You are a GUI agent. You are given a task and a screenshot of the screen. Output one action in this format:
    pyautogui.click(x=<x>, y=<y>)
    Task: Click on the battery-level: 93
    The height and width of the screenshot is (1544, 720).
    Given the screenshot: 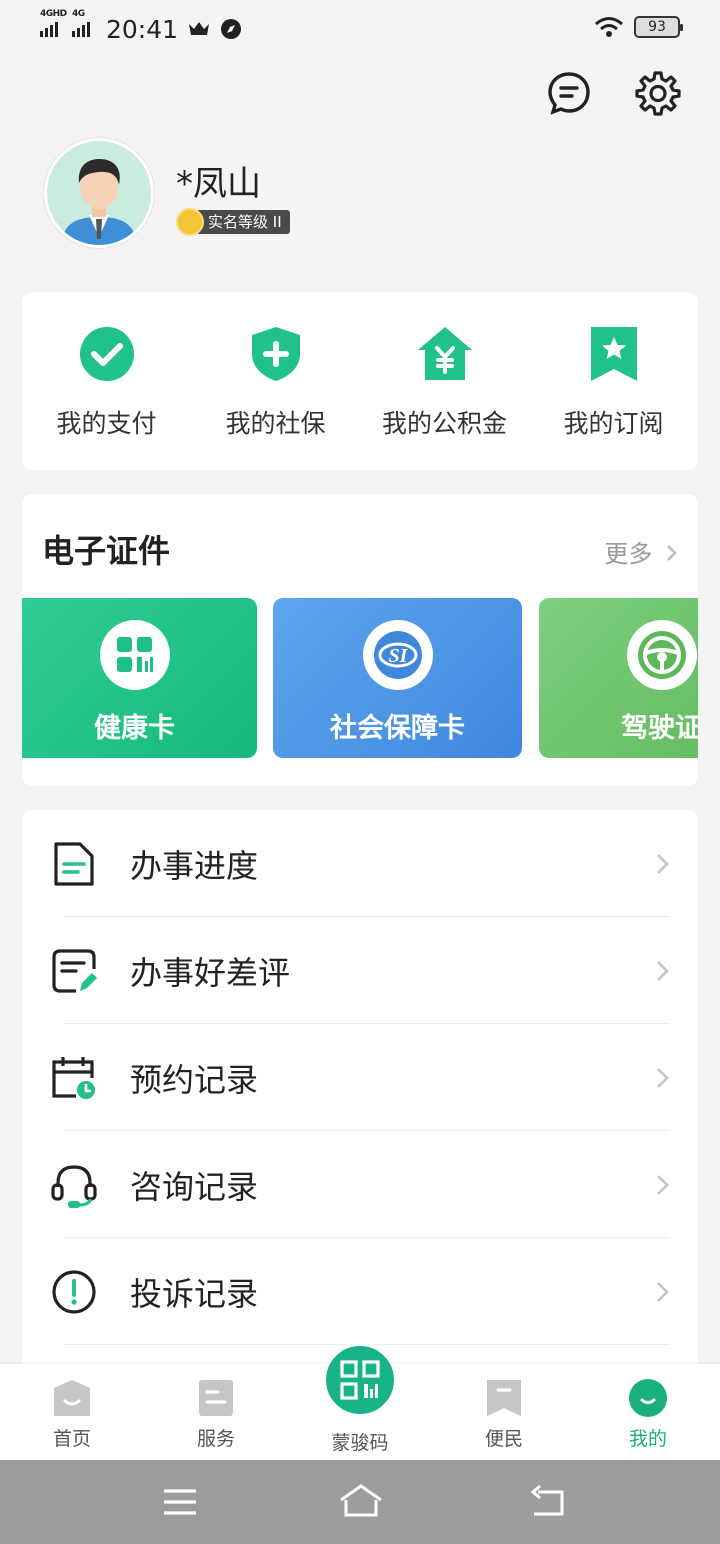 What is the action you would take?
    pyautogui.click(x=657, y=27)
    